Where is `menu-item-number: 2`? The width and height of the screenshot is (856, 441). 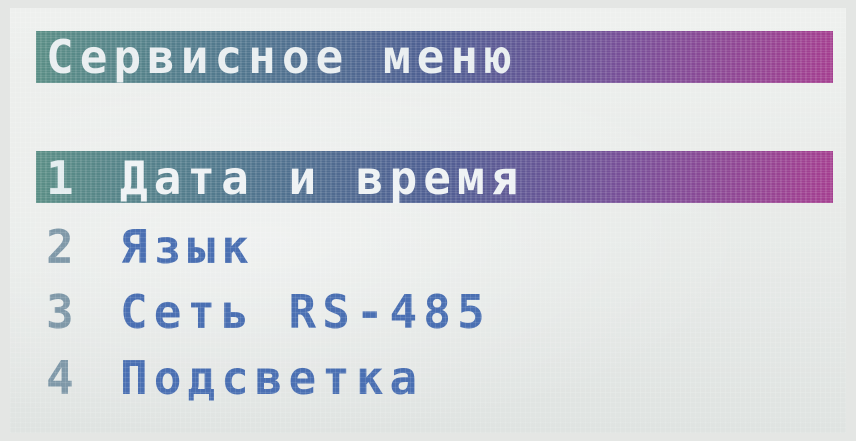
menu-item-number: 2 is located at coordinates (63, 247).